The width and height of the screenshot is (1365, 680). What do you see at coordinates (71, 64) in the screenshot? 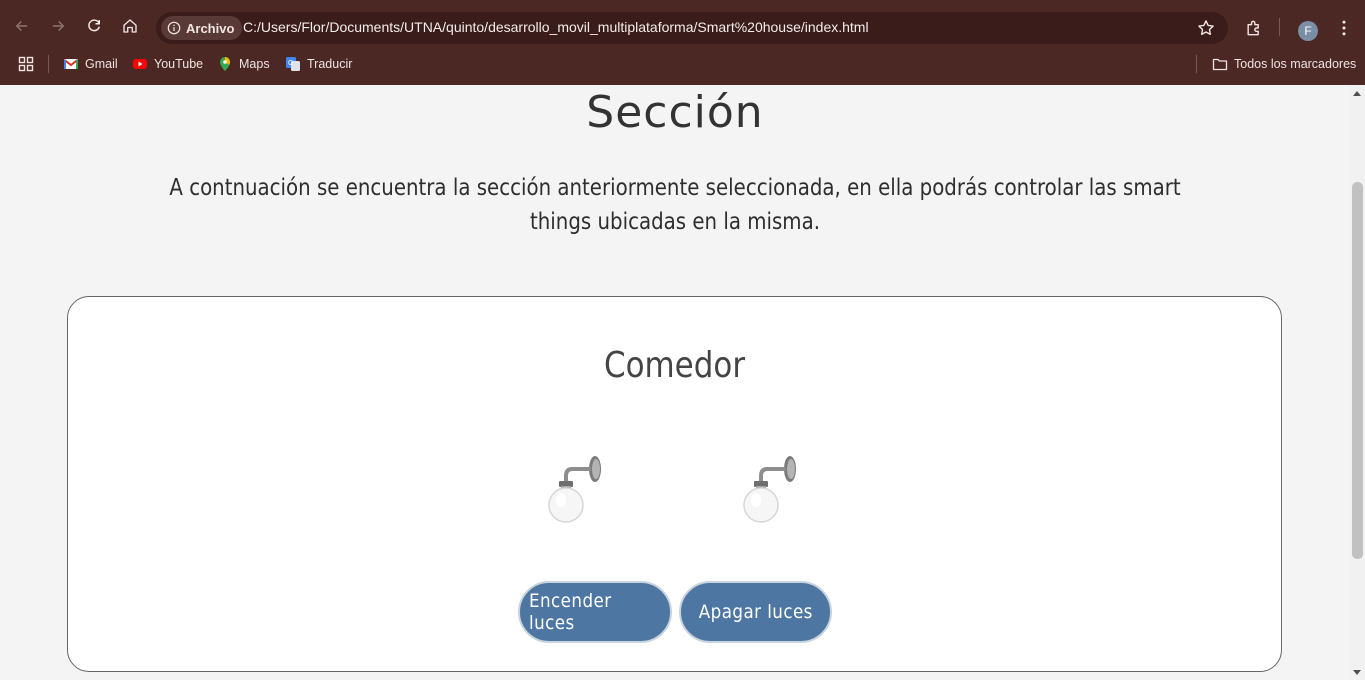
I see `gmail-icon` at bounding box center [71, 64].